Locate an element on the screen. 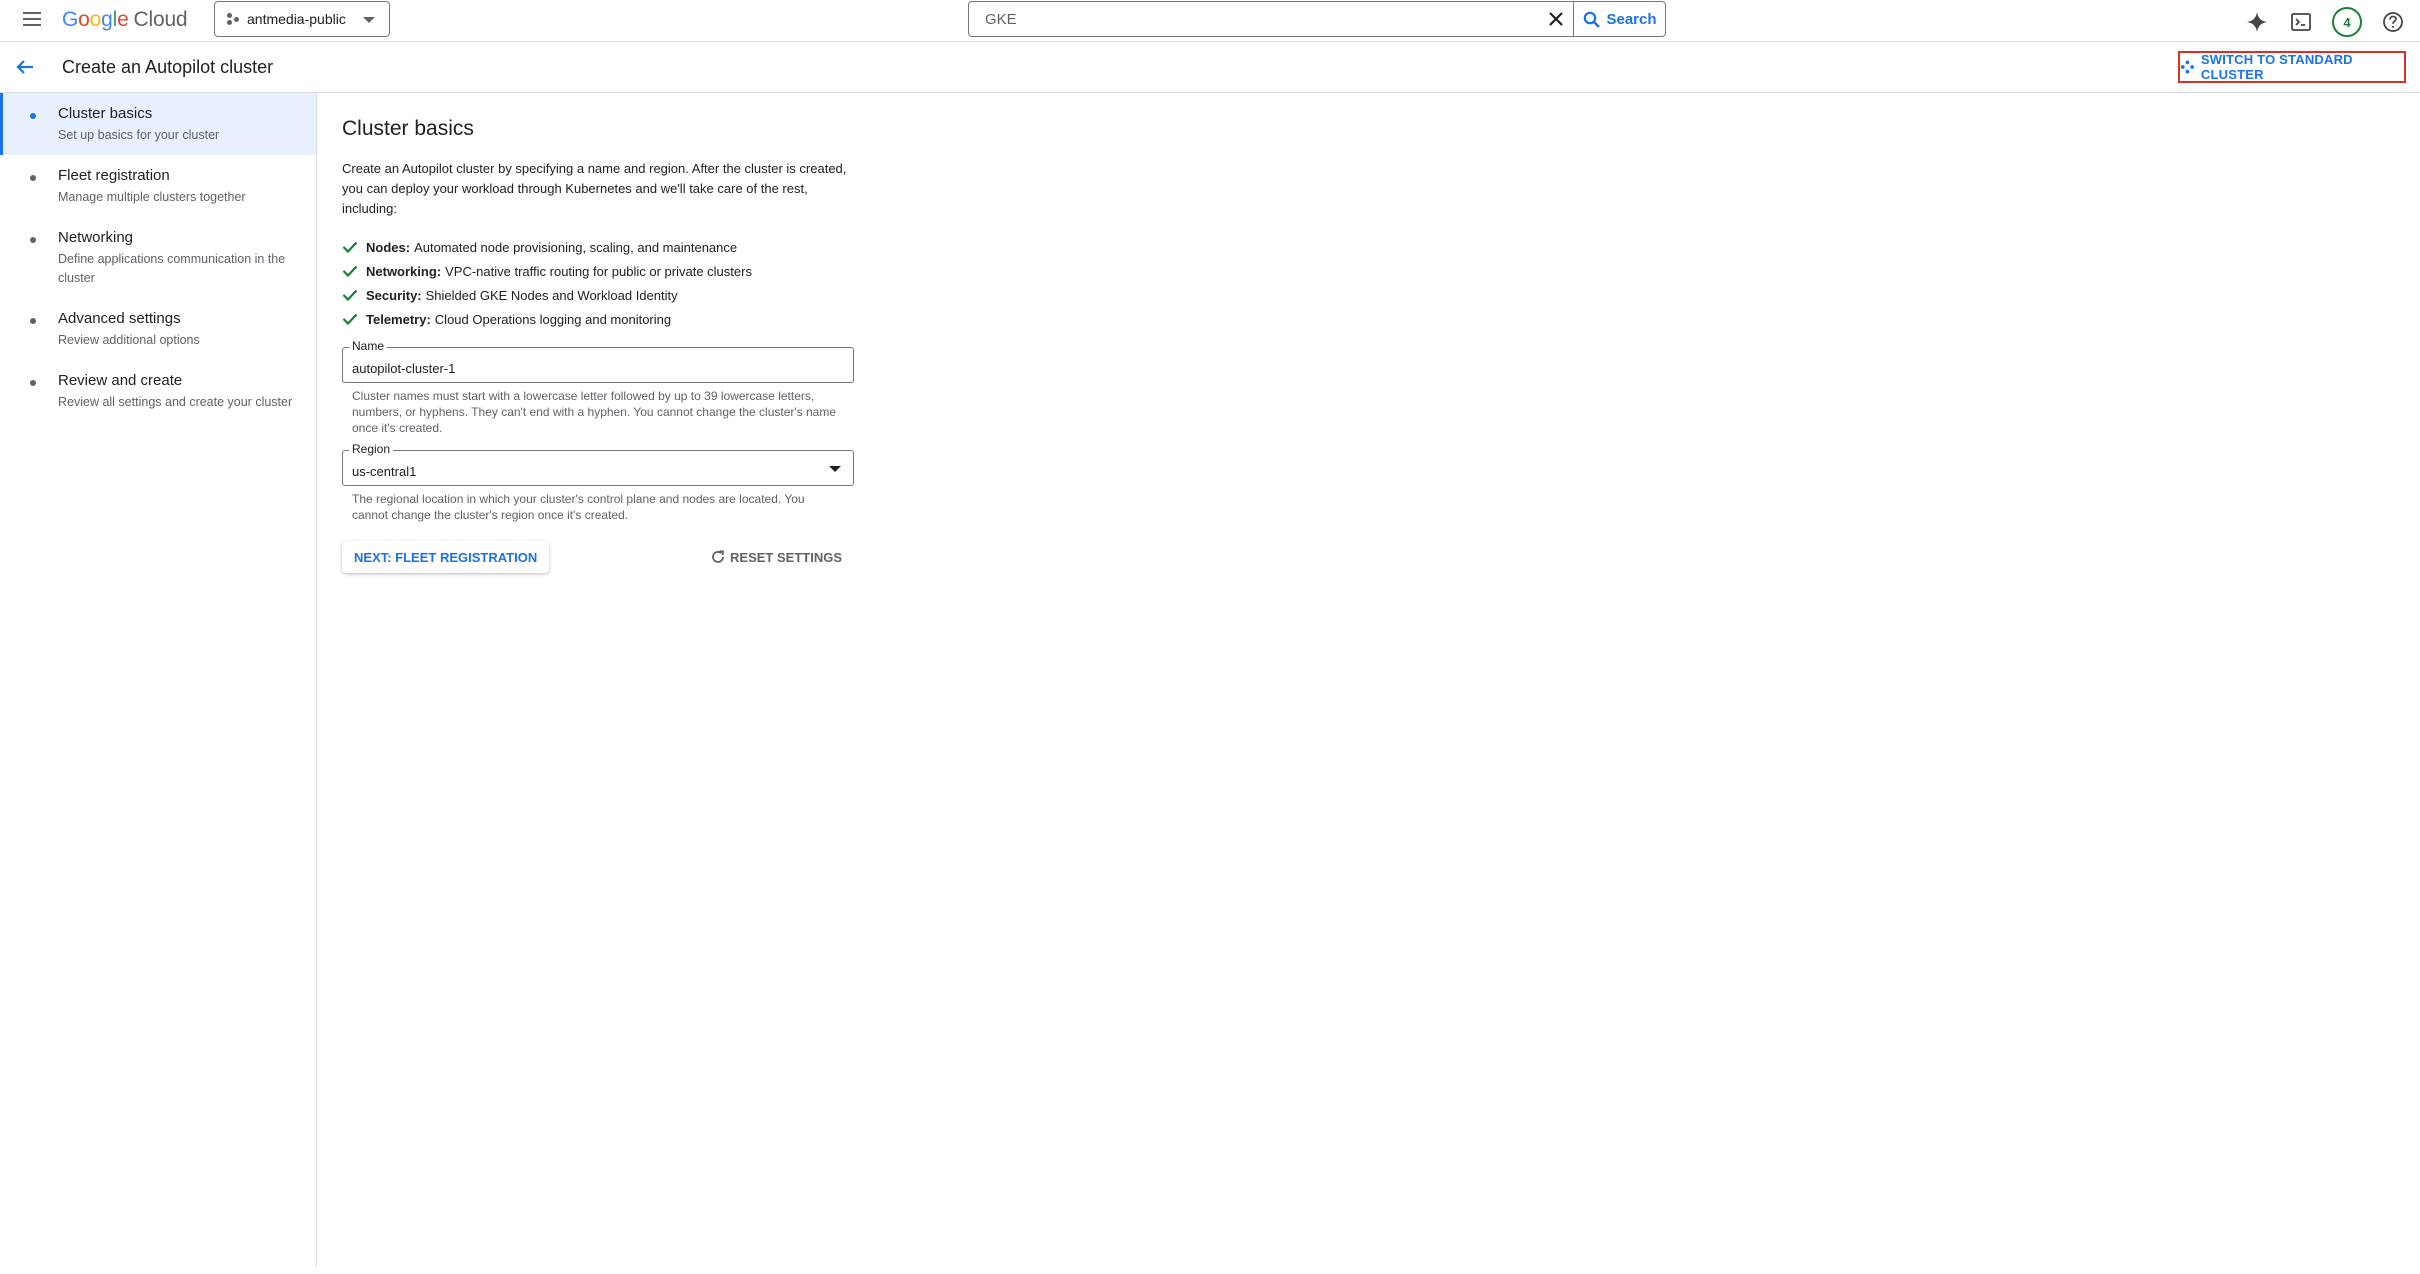  feature-label: Security: is located at coordinates (394, 295).